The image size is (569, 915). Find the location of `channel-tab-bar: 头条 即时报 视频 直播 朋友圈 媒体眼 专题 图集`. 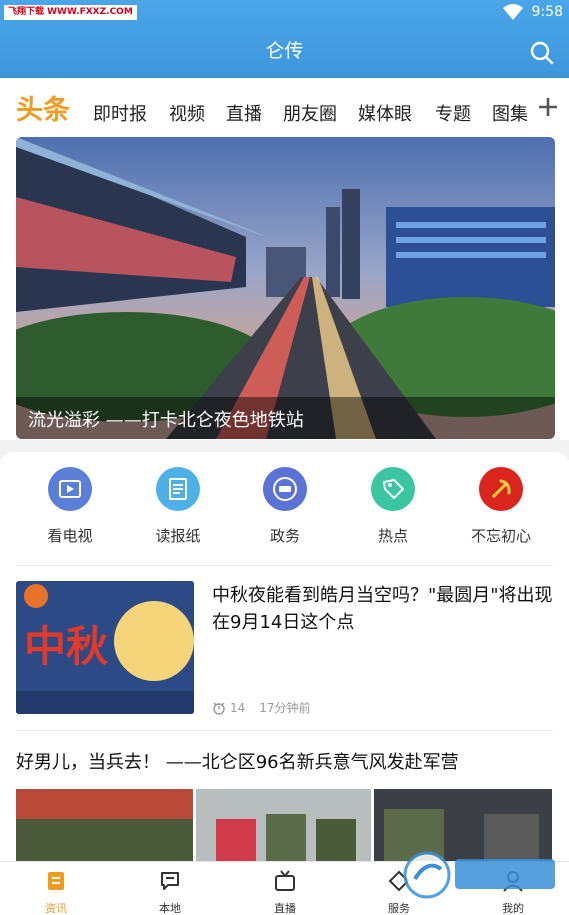

channel-tab-bar: 头条 即时报 视频 直播 朋友圈 媒体眼 专题 图集 is located at coordinates (284, 107).